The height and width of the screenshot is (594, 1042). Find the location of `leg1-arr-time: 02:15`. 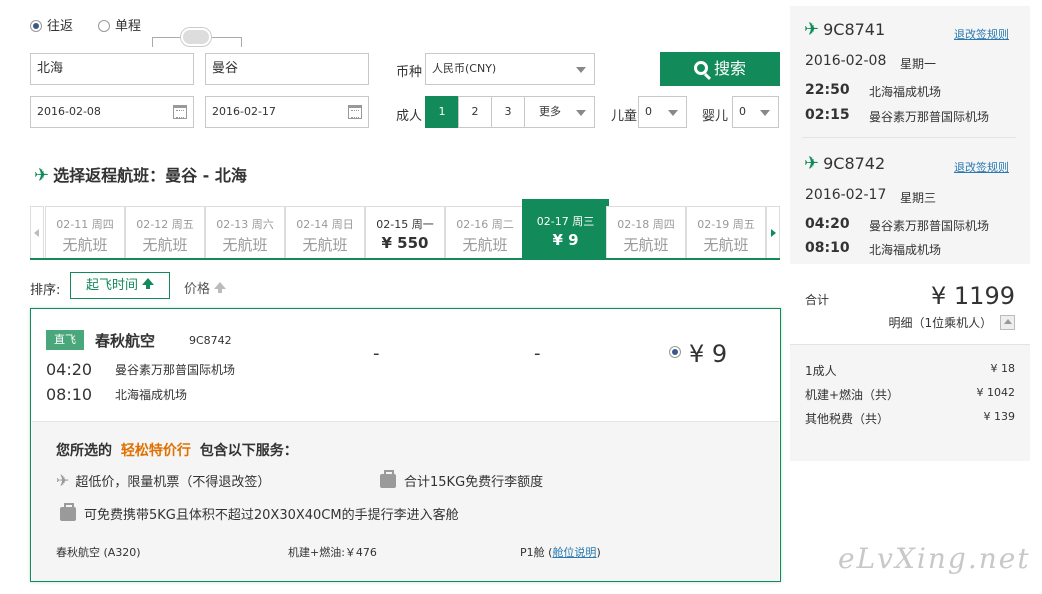

leg1-arr-time: 02:15 is located at coordinates (827, 115).